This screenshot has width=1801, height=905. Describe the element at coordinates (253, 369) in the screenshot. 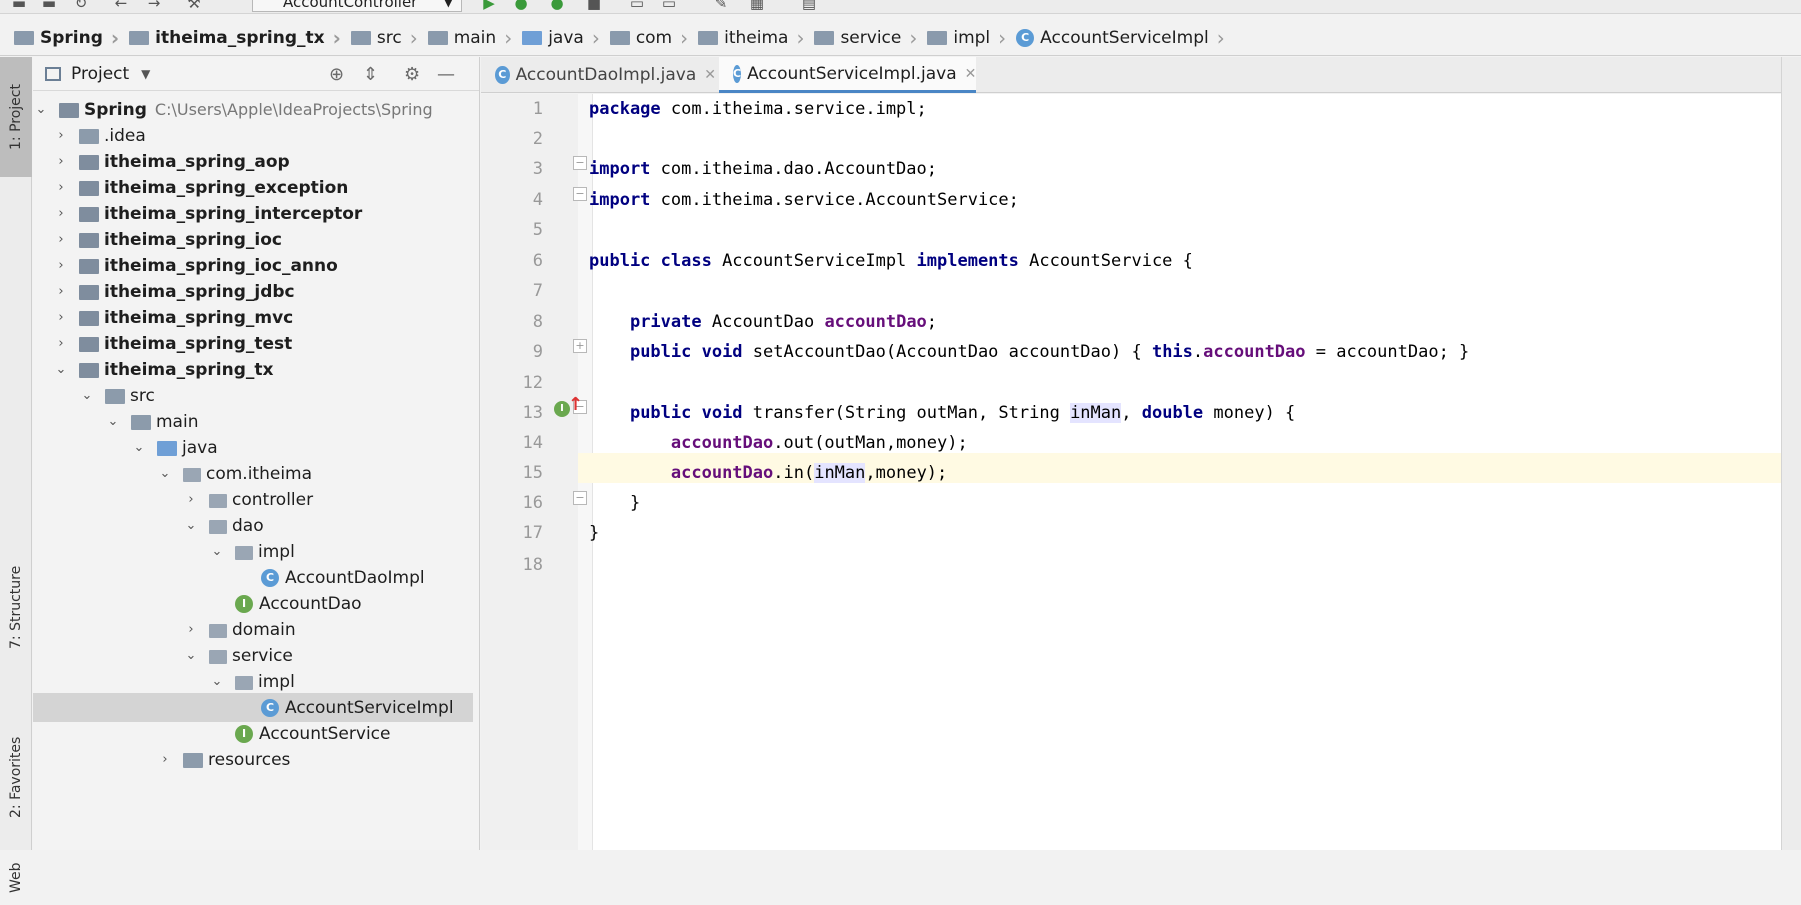

I see `tree-row: ⌄ itheima_spring_tx` at that location.